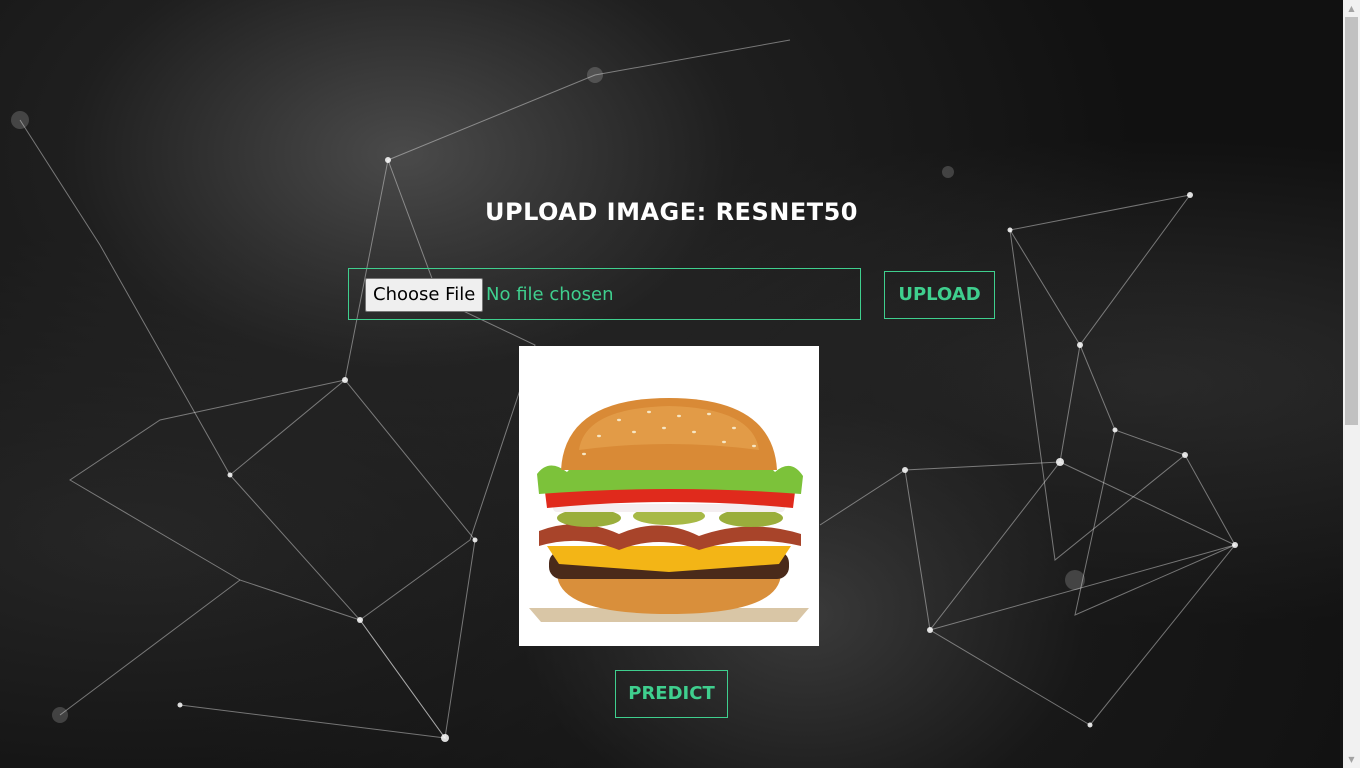 The height and width of the screenshot is (768, 1360). Describe the element at coordinates (1351, 8) in the screenshot. I see `scroll-up-icon: ▲` at that location.